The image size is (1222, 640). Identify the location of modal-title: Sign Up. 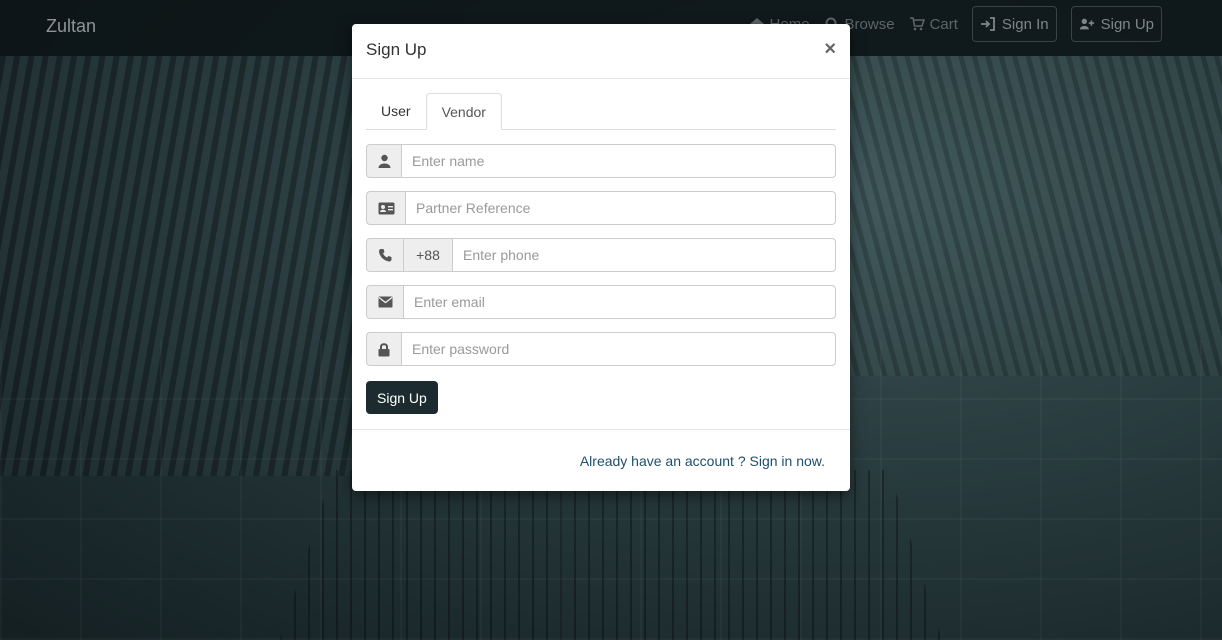
(396, 49).